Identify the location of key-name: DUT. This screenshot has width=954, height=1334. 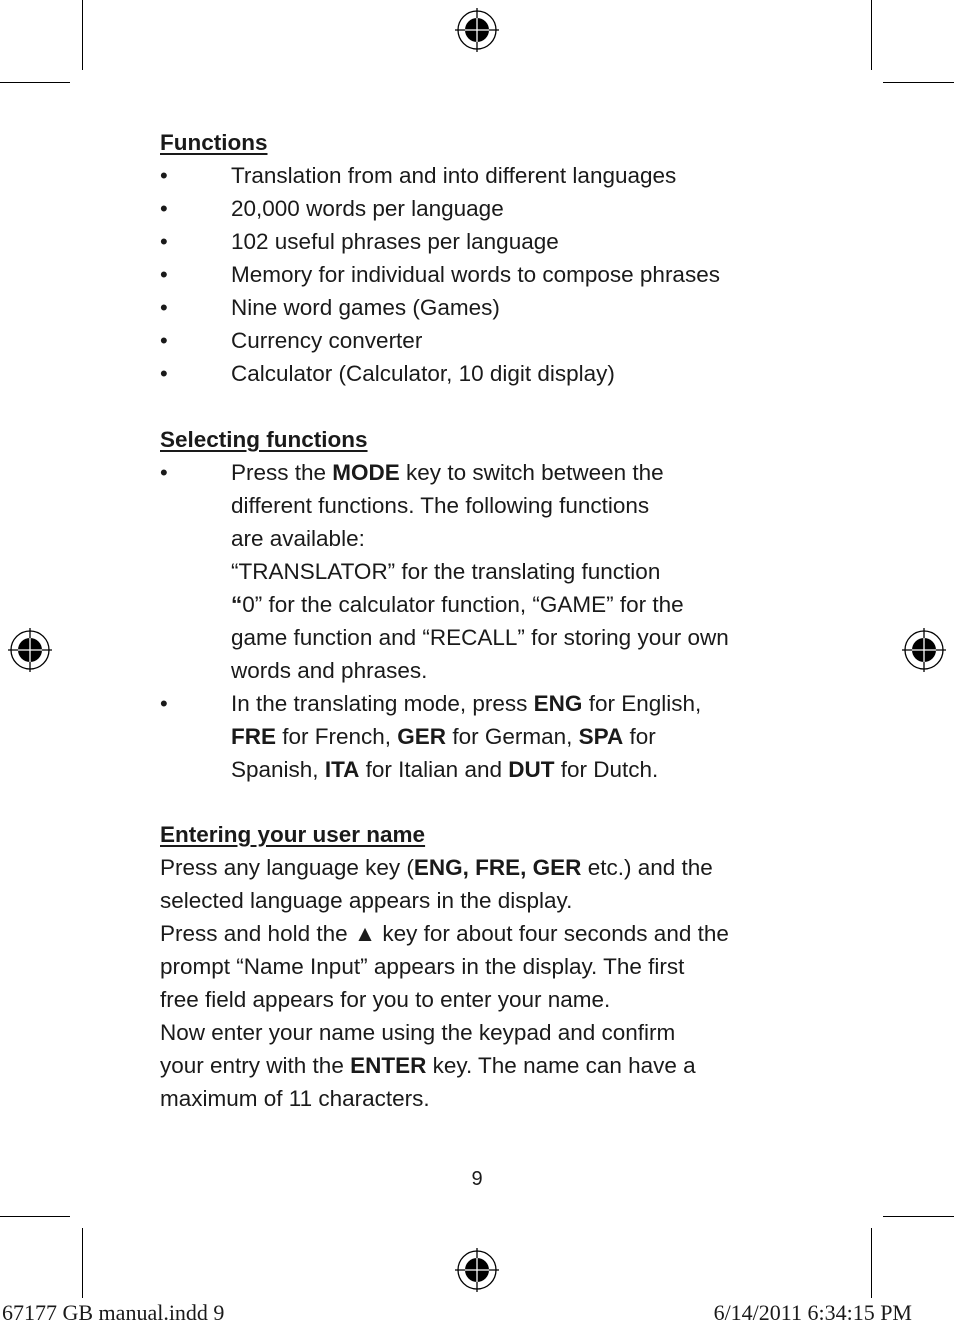
(531, 769).